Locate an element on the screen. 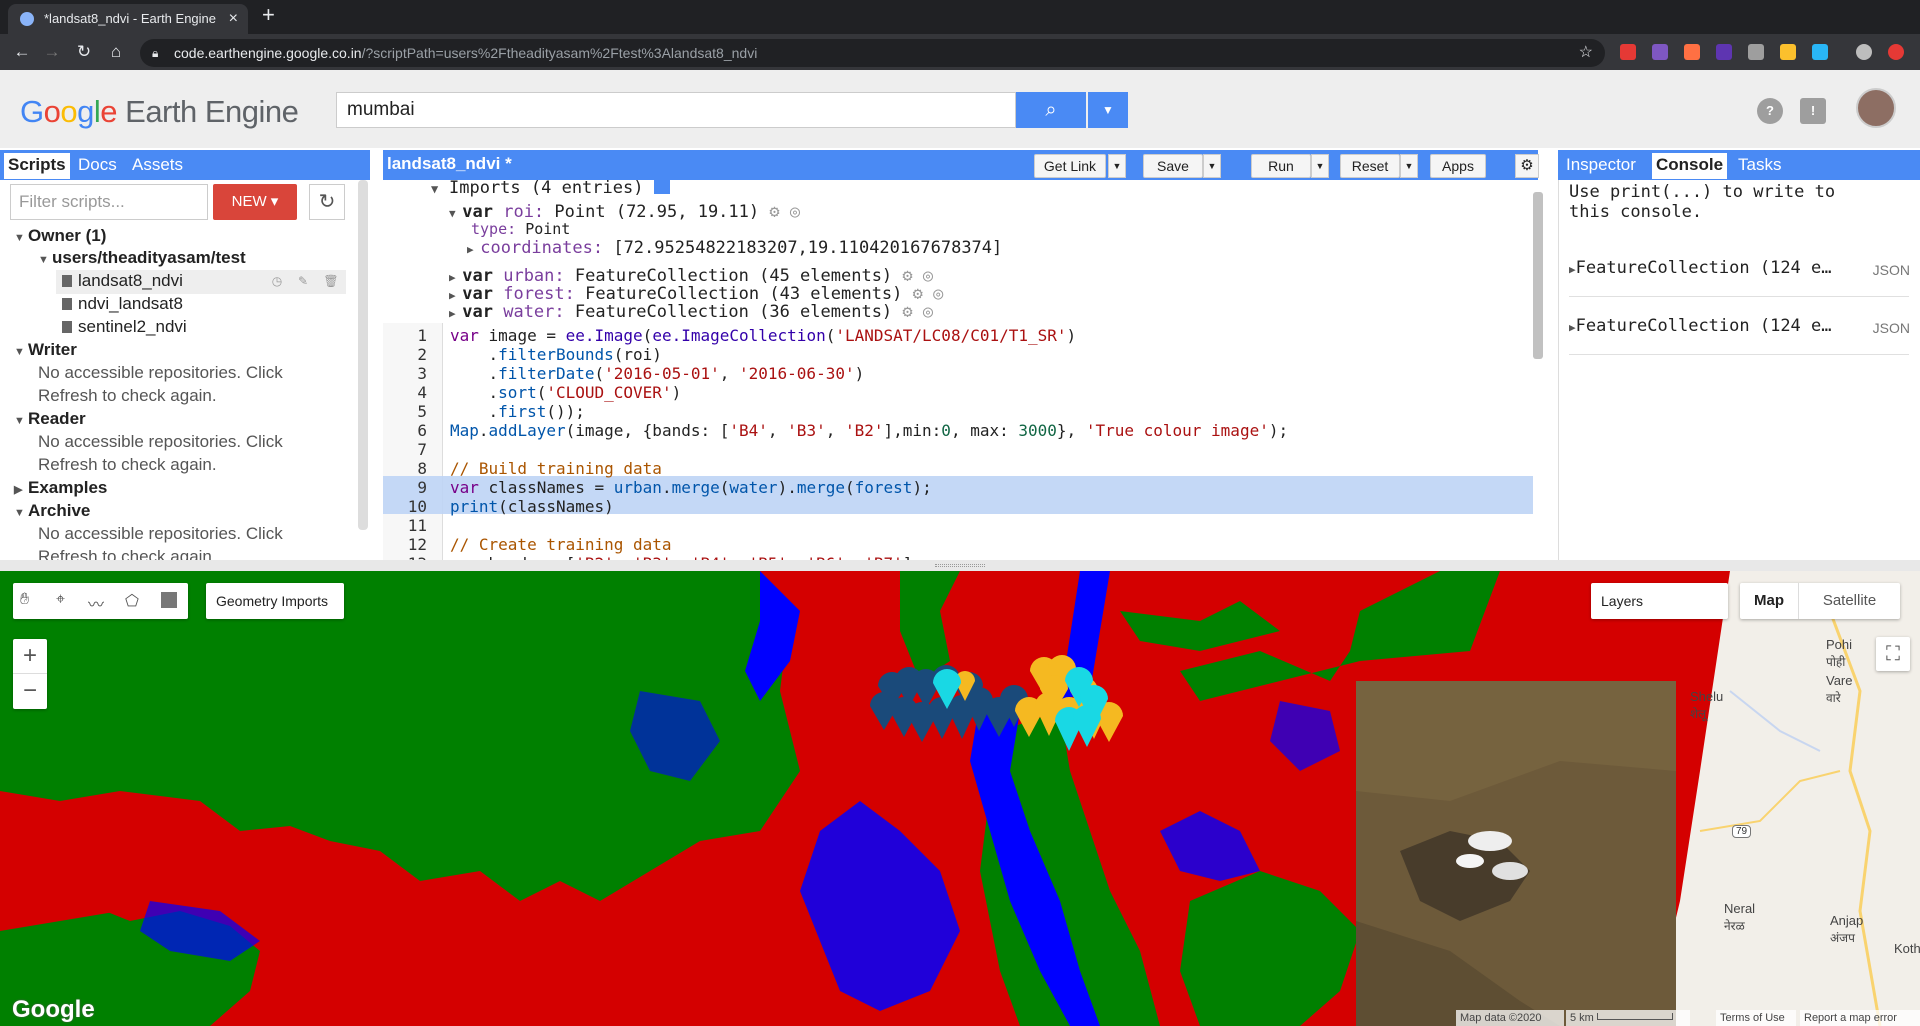 The image size is (1920, 1026). home-icon: ⌂ is located at coordinates (116, 52).